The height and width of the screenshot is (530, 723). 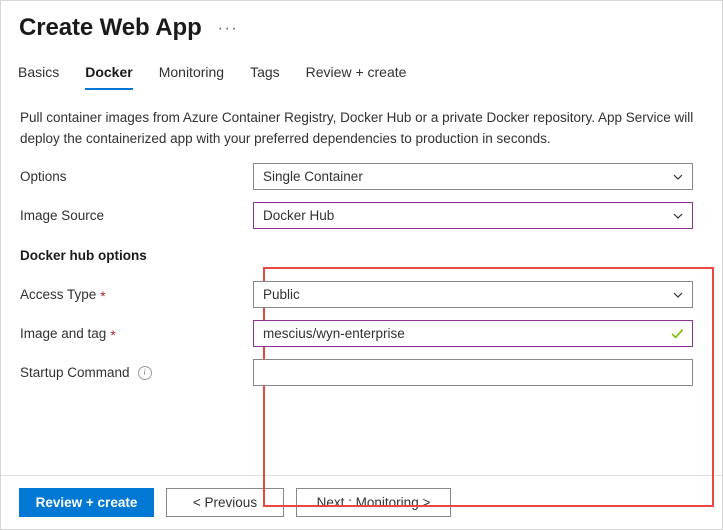 What do you see at coordinates (127, 177) in the screenshot?
I see `options-label: Options` at bounding box center [127, 177].